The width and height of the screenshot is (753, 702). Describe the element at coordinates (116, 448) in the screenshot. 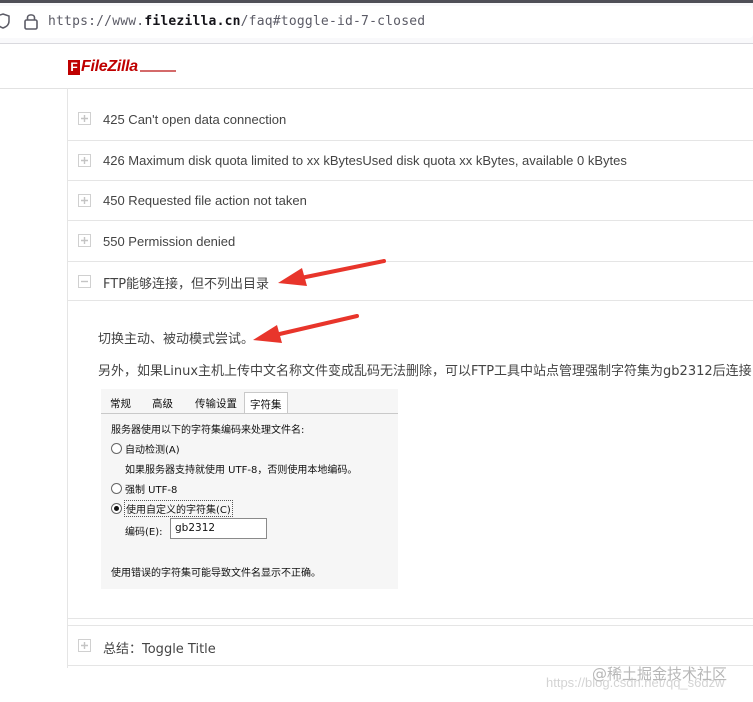

I see `radio-auto` at that location.